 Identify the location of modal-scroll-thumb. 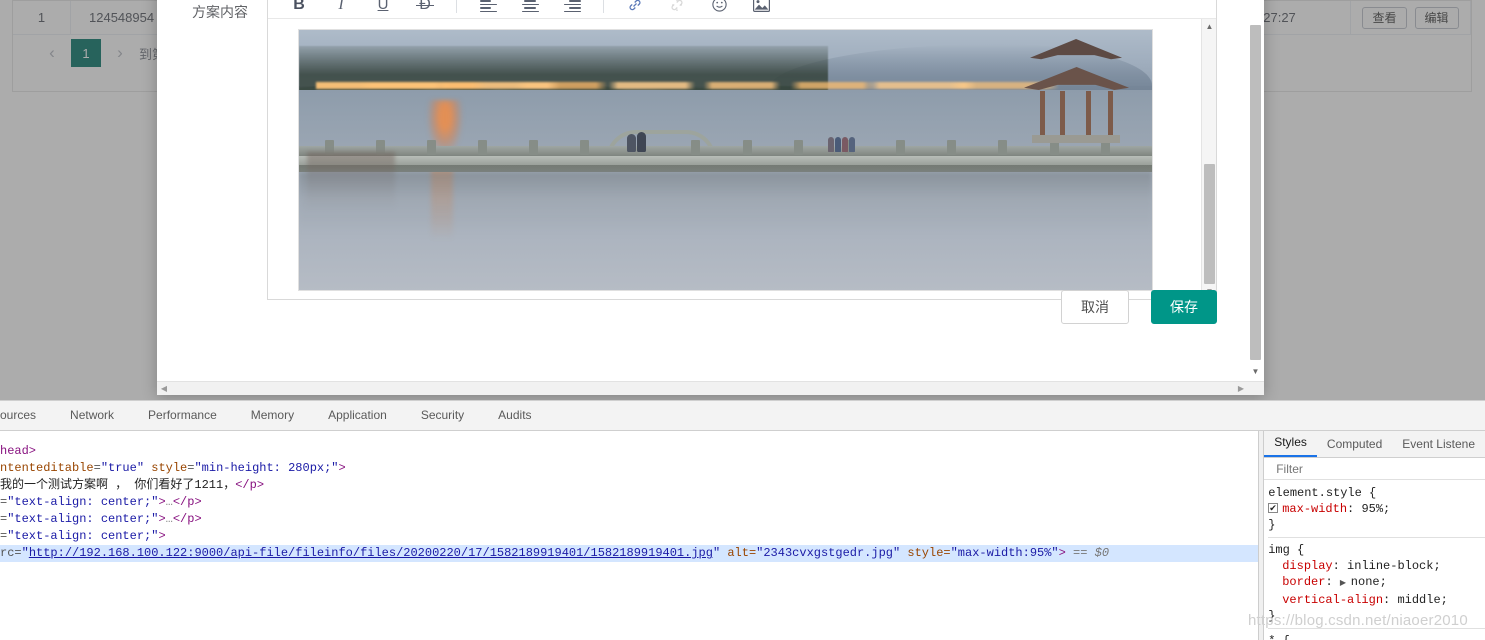
(1255, 192).